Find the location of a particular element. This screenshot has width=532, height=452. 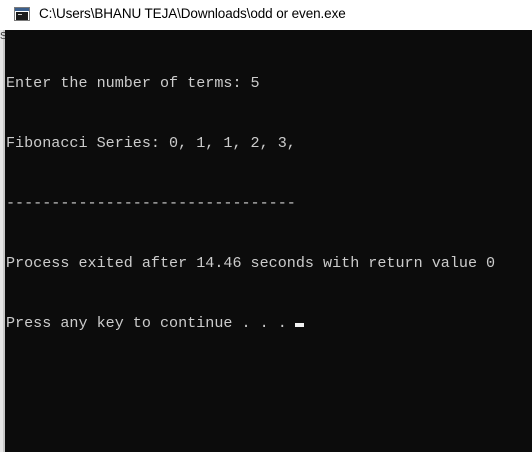

continue-prompt-text: Press any key to continue . . . is located at coordinates (146, 323).